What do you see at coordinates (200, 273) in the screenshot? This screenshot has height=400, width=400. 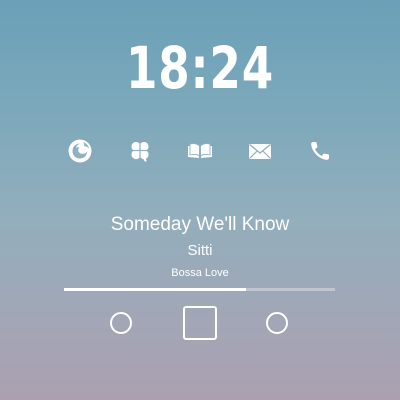 I see `track-album: Bossa Love` at bounding box center [200, 273].